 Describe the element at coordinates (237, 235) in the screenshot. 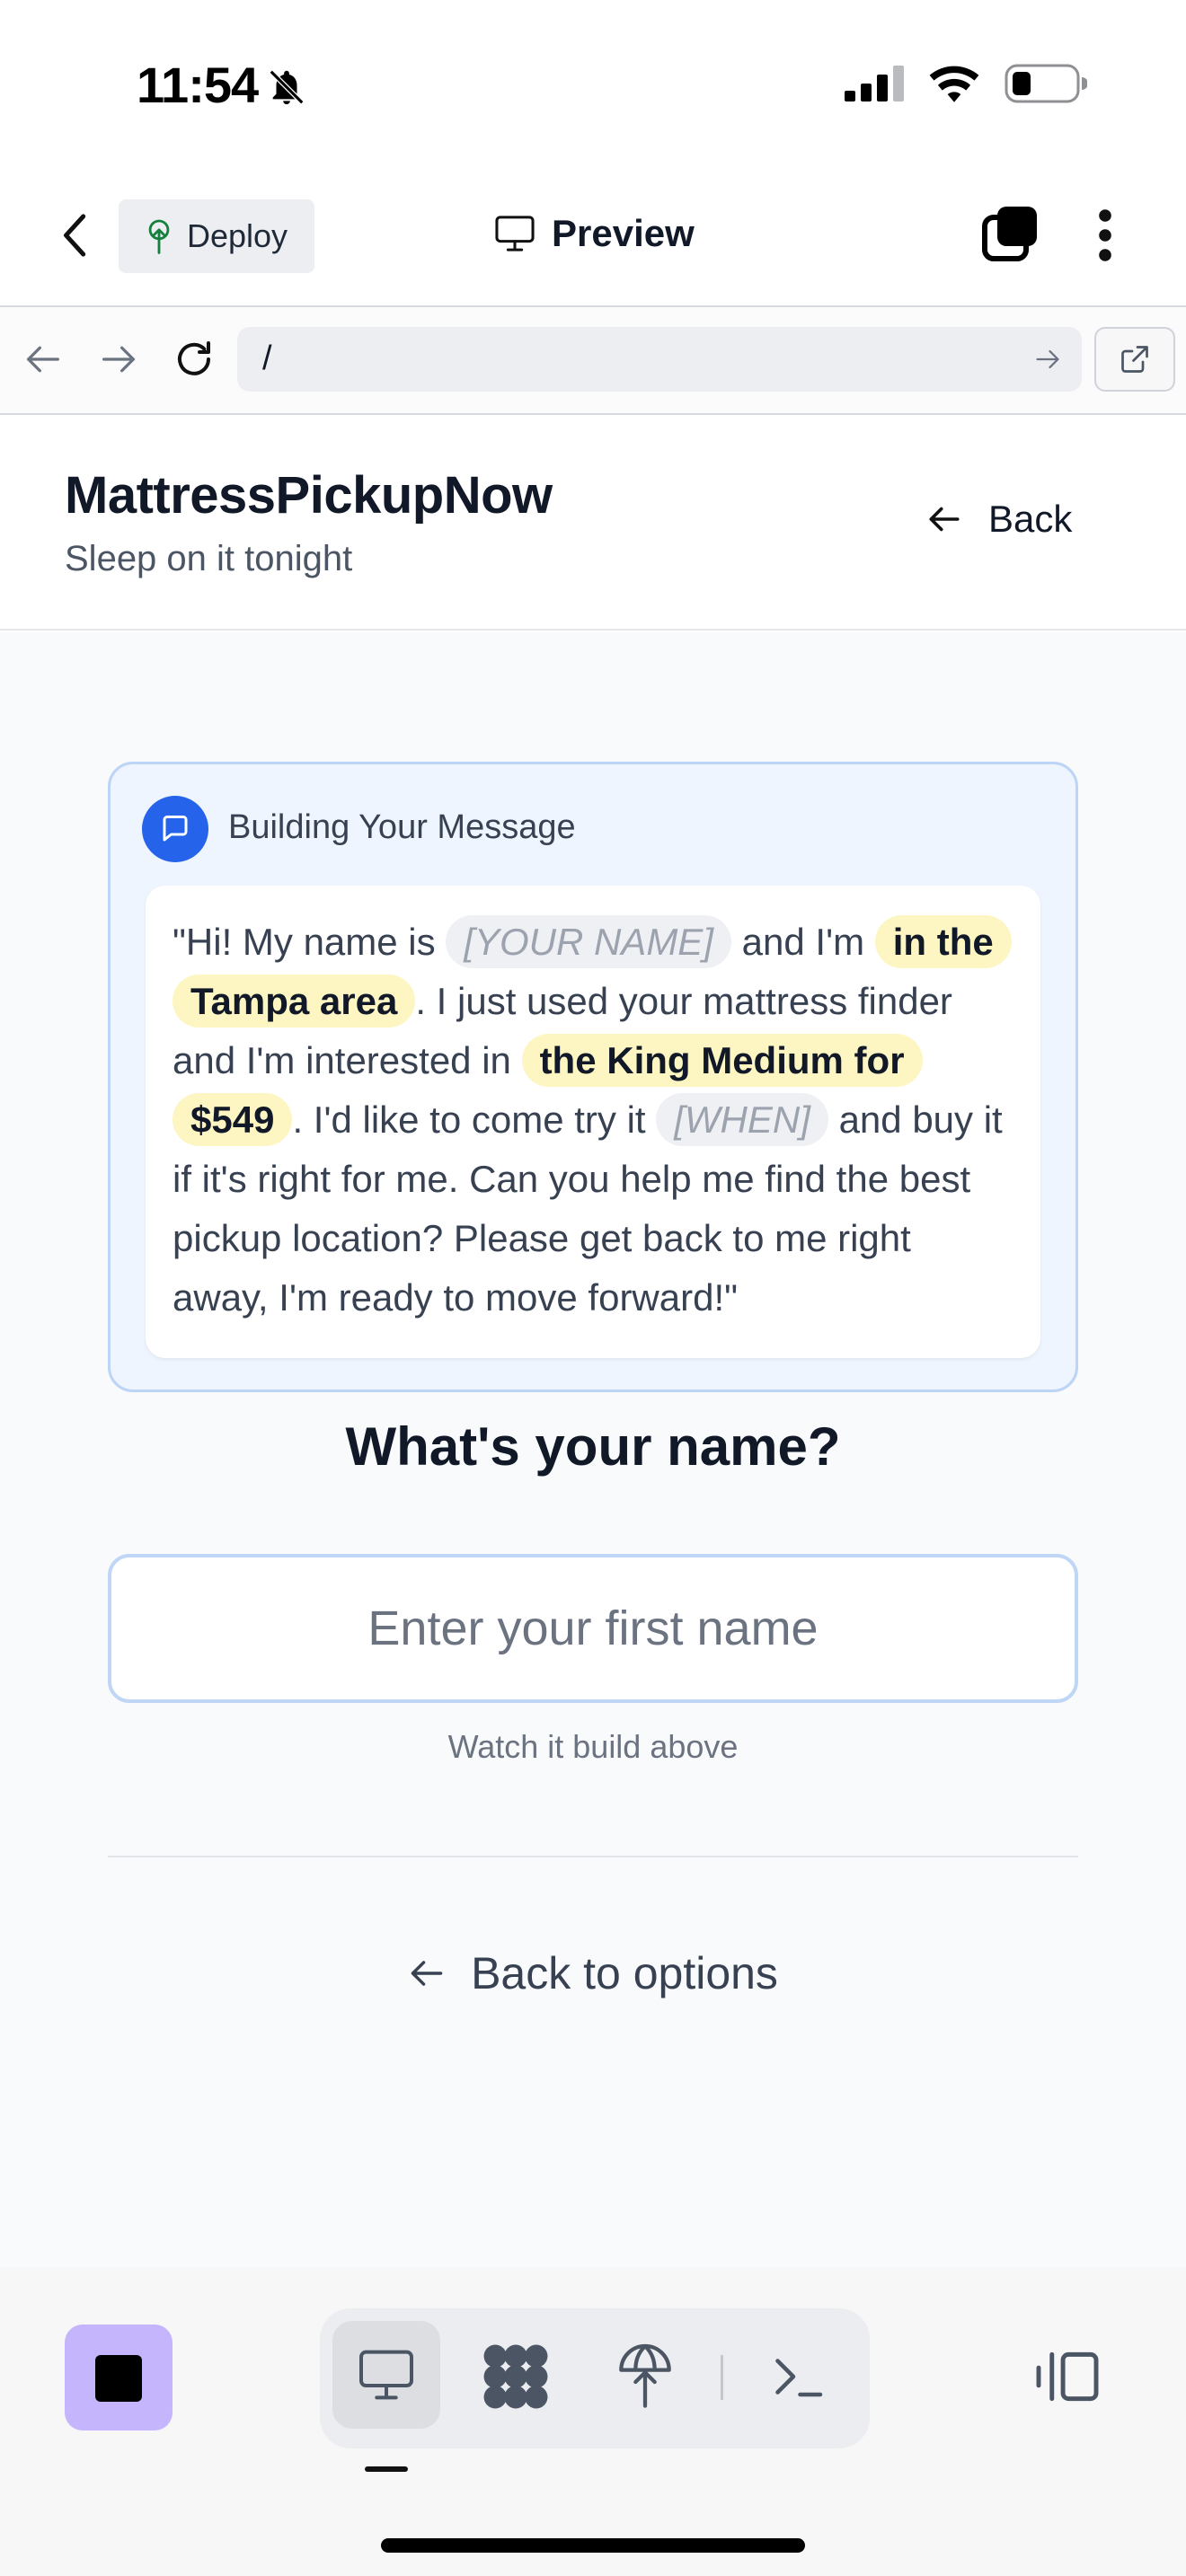

I see `deploy-label: Deploy` at that location.